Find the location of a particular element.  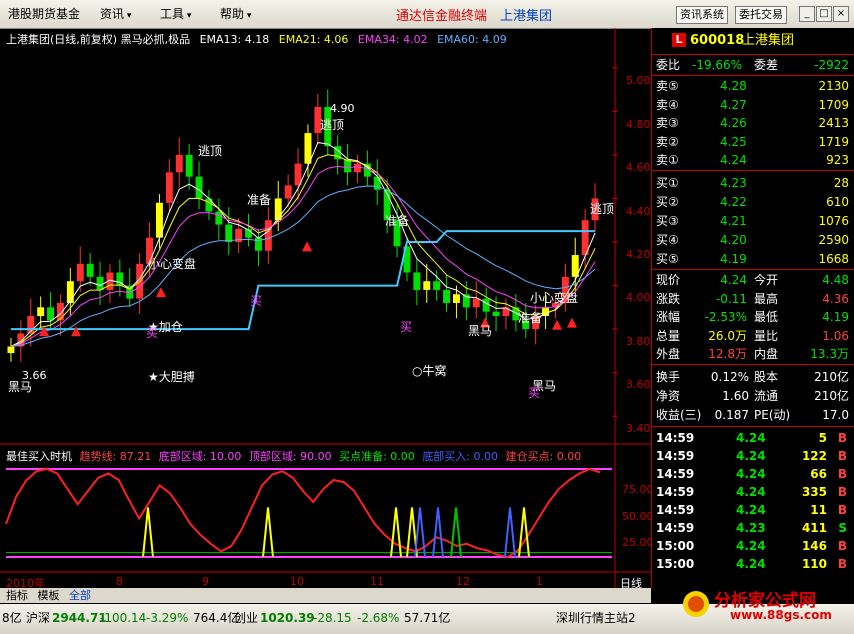

sell-level-row: 卖④ 4.27 1709 is located at coordinates (753, 105).